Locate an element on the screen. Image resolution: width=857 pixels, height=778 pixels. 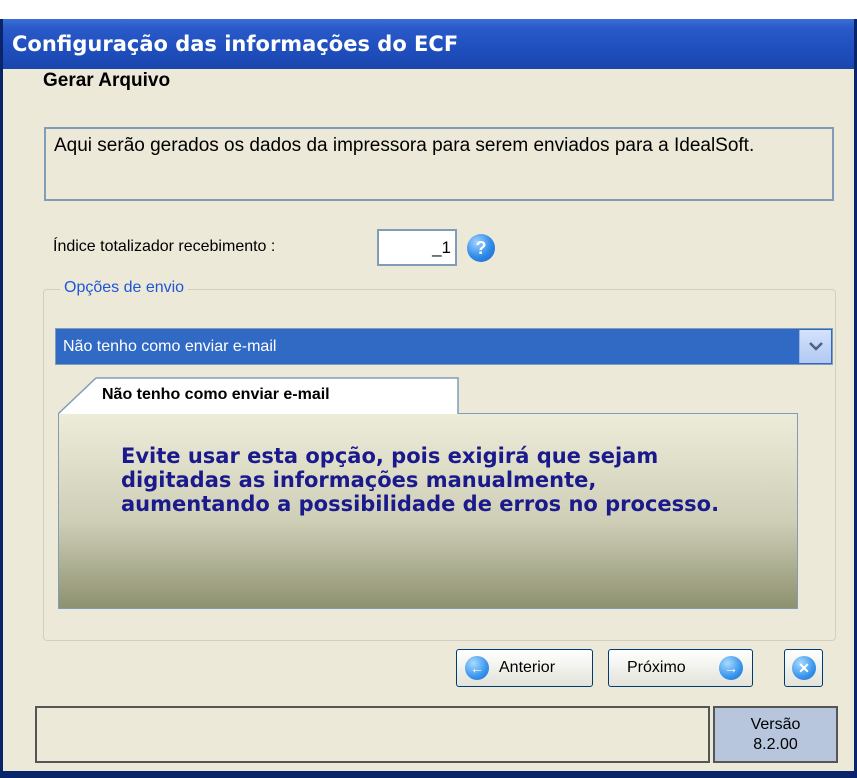
version-number: 8.2.00 is located at coordinates (775, 744).